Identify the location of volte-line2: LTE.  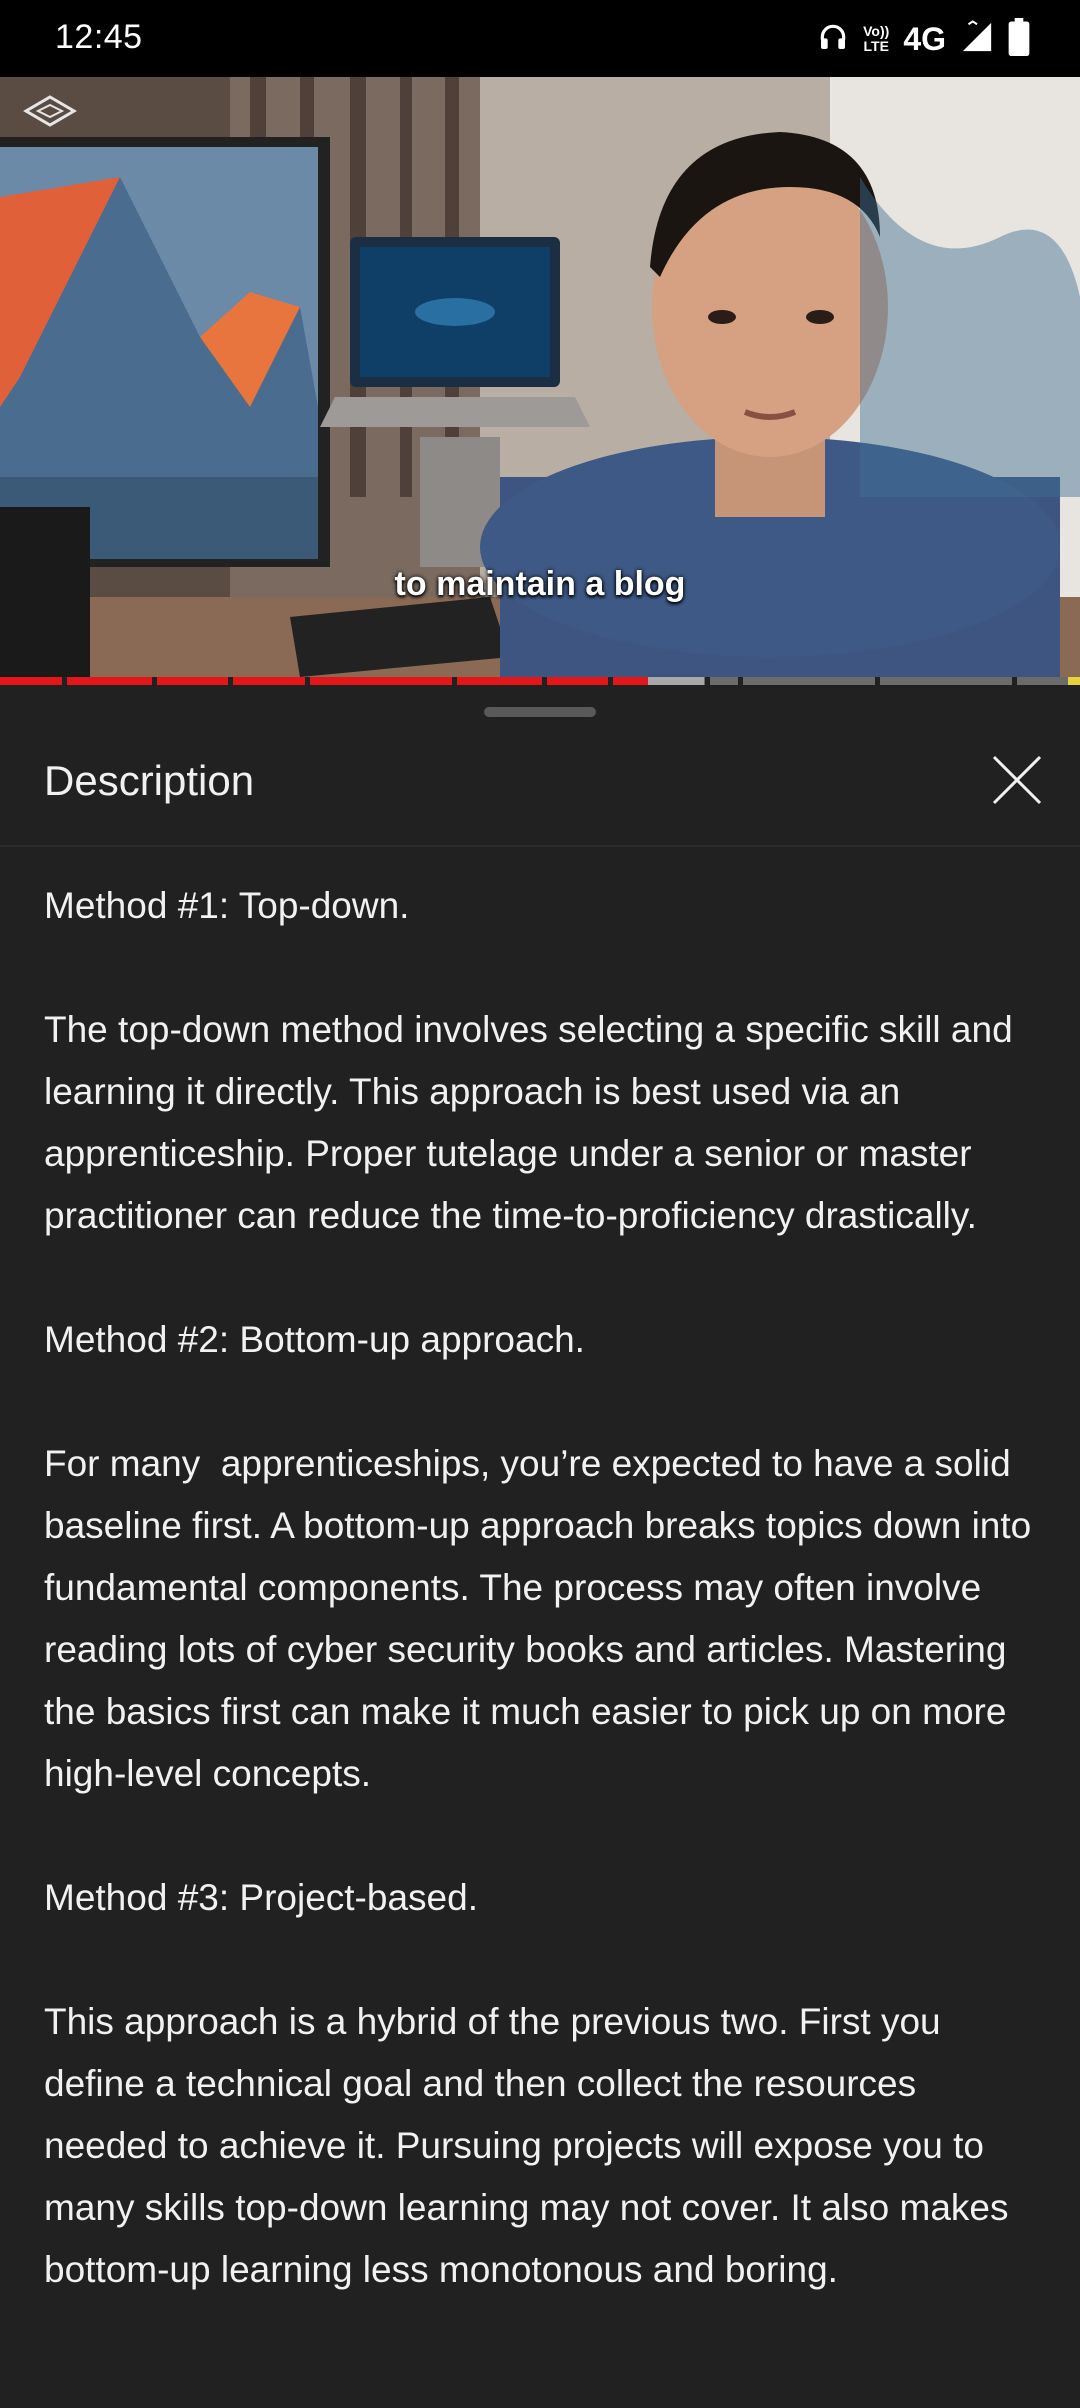
(876, 46).